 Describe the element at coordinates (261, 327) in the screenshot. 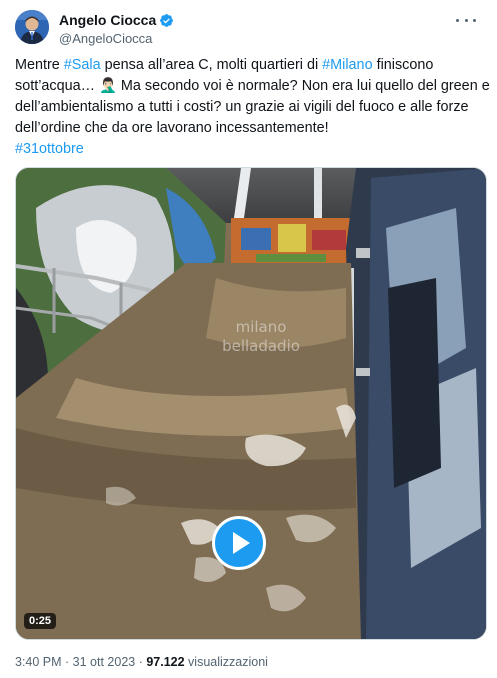

I see `watermark-line-1: milano` at that location.